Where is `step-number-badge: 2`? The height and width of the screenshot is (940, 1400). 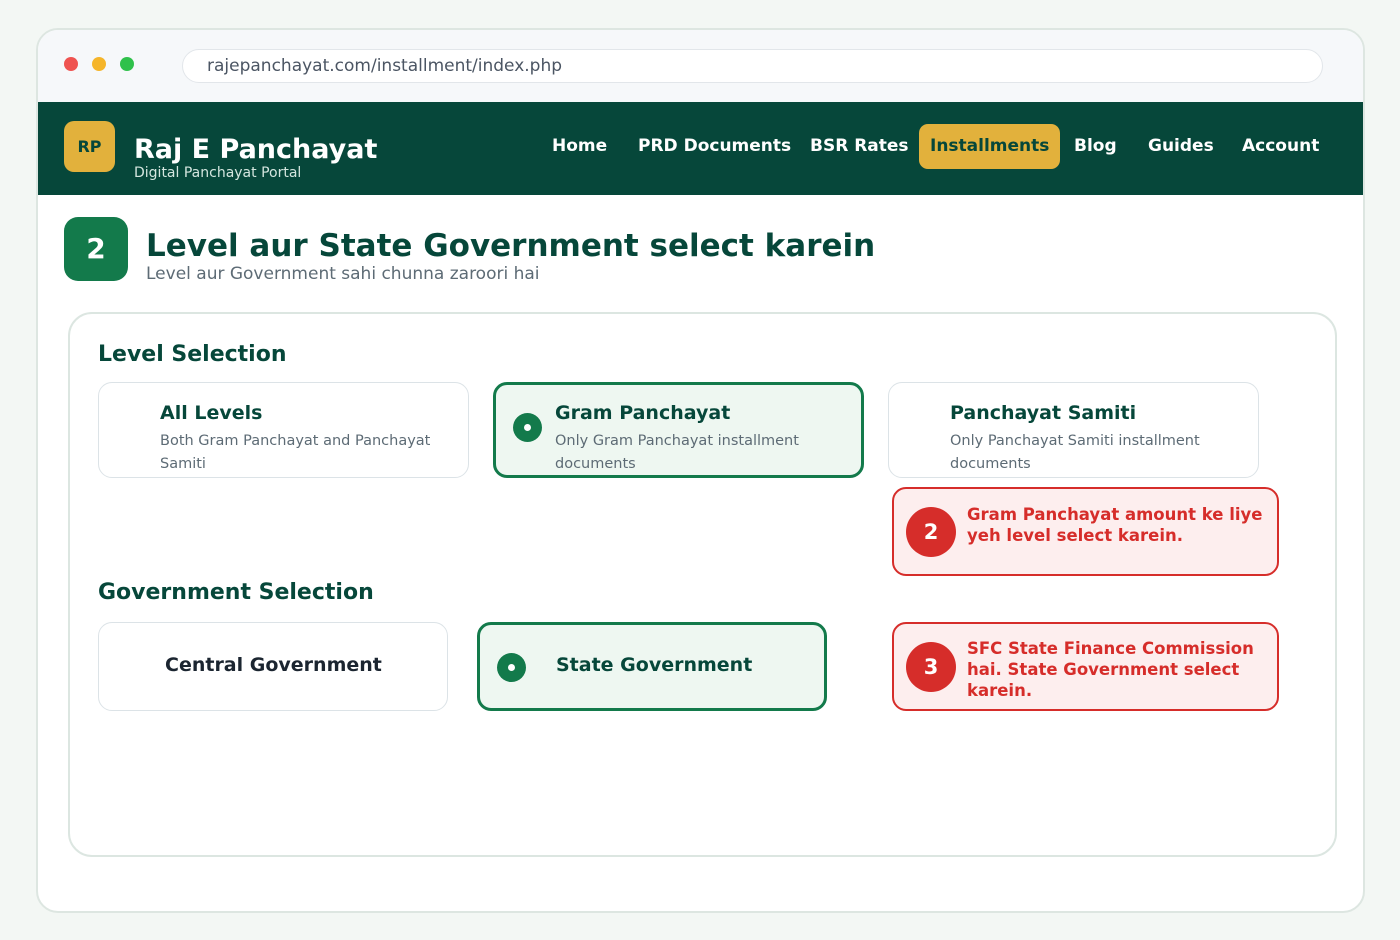
step-number-badge: 2 is located at coordinates (96, 249).